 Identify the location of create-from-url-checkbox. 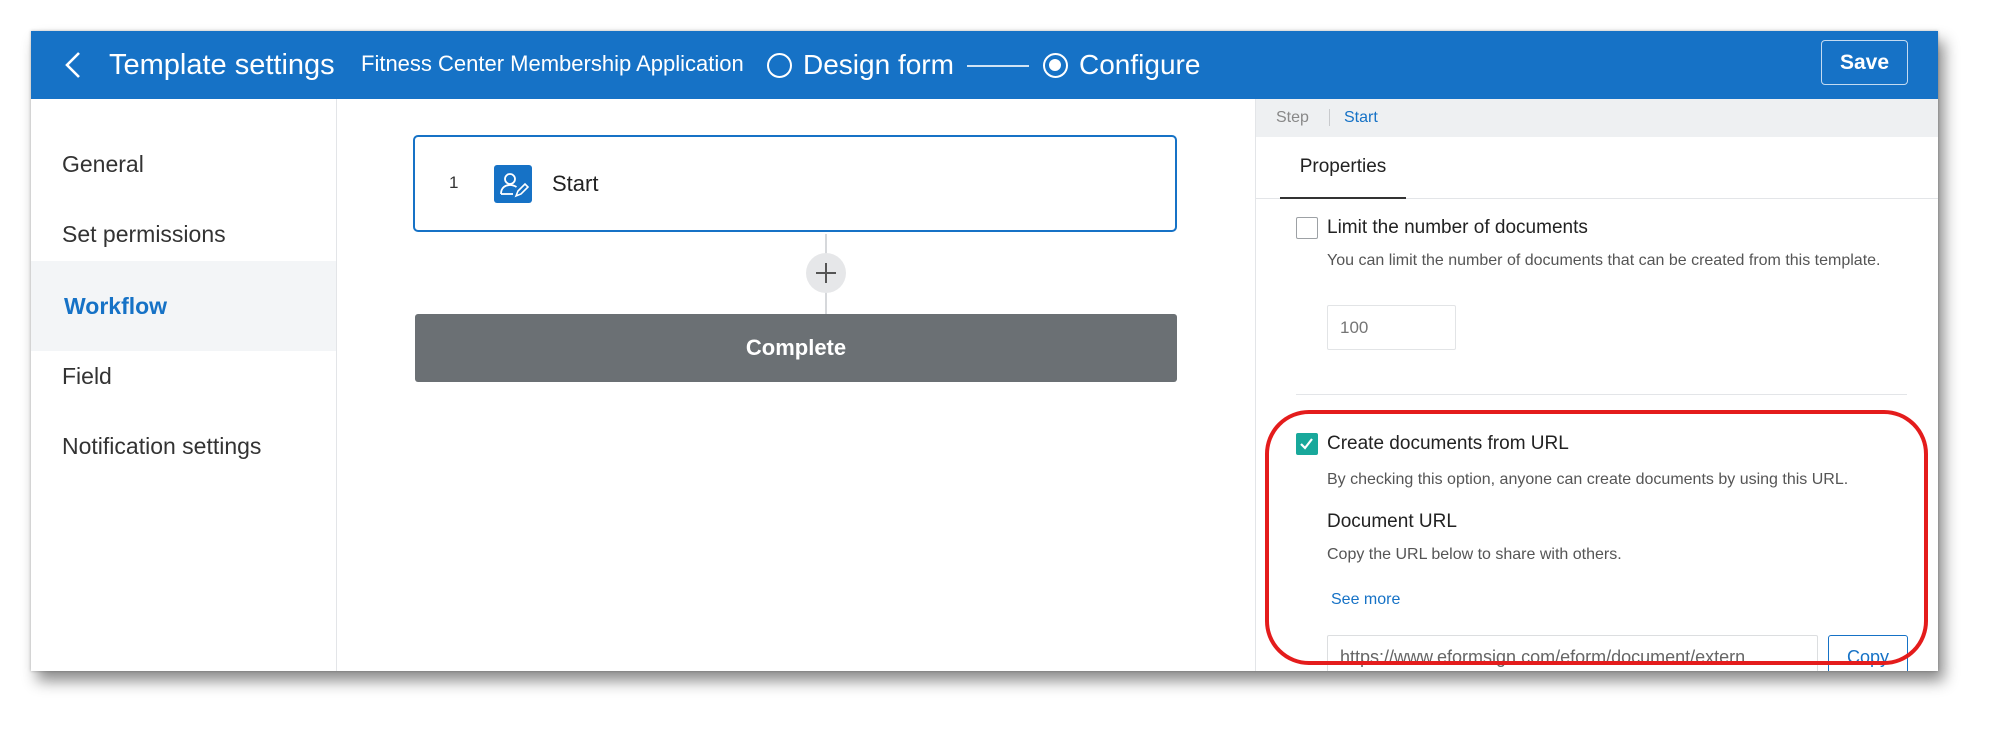
(1307, 444).